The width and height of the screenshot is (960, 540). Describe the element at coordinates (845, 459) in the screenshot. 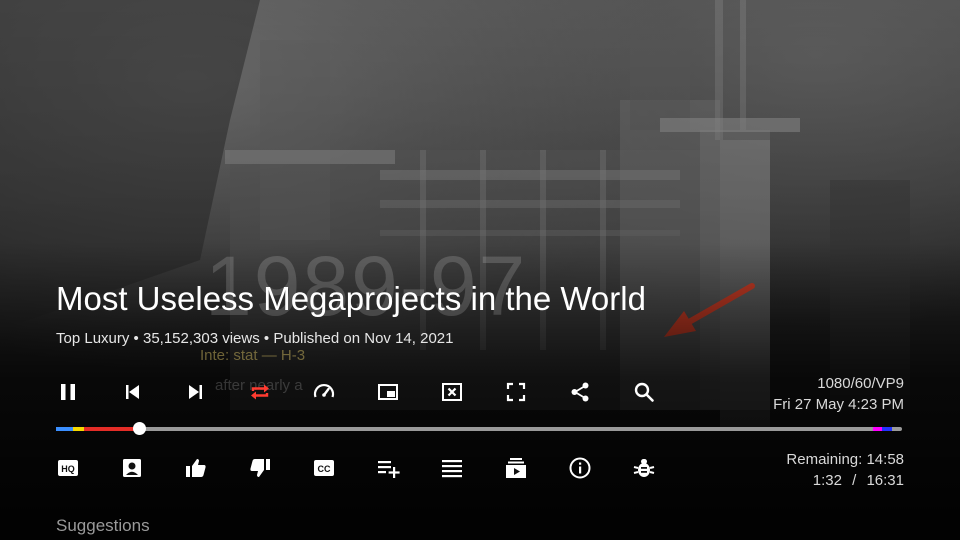

I see `remaining-time: Remaining: 14:58` at that location.